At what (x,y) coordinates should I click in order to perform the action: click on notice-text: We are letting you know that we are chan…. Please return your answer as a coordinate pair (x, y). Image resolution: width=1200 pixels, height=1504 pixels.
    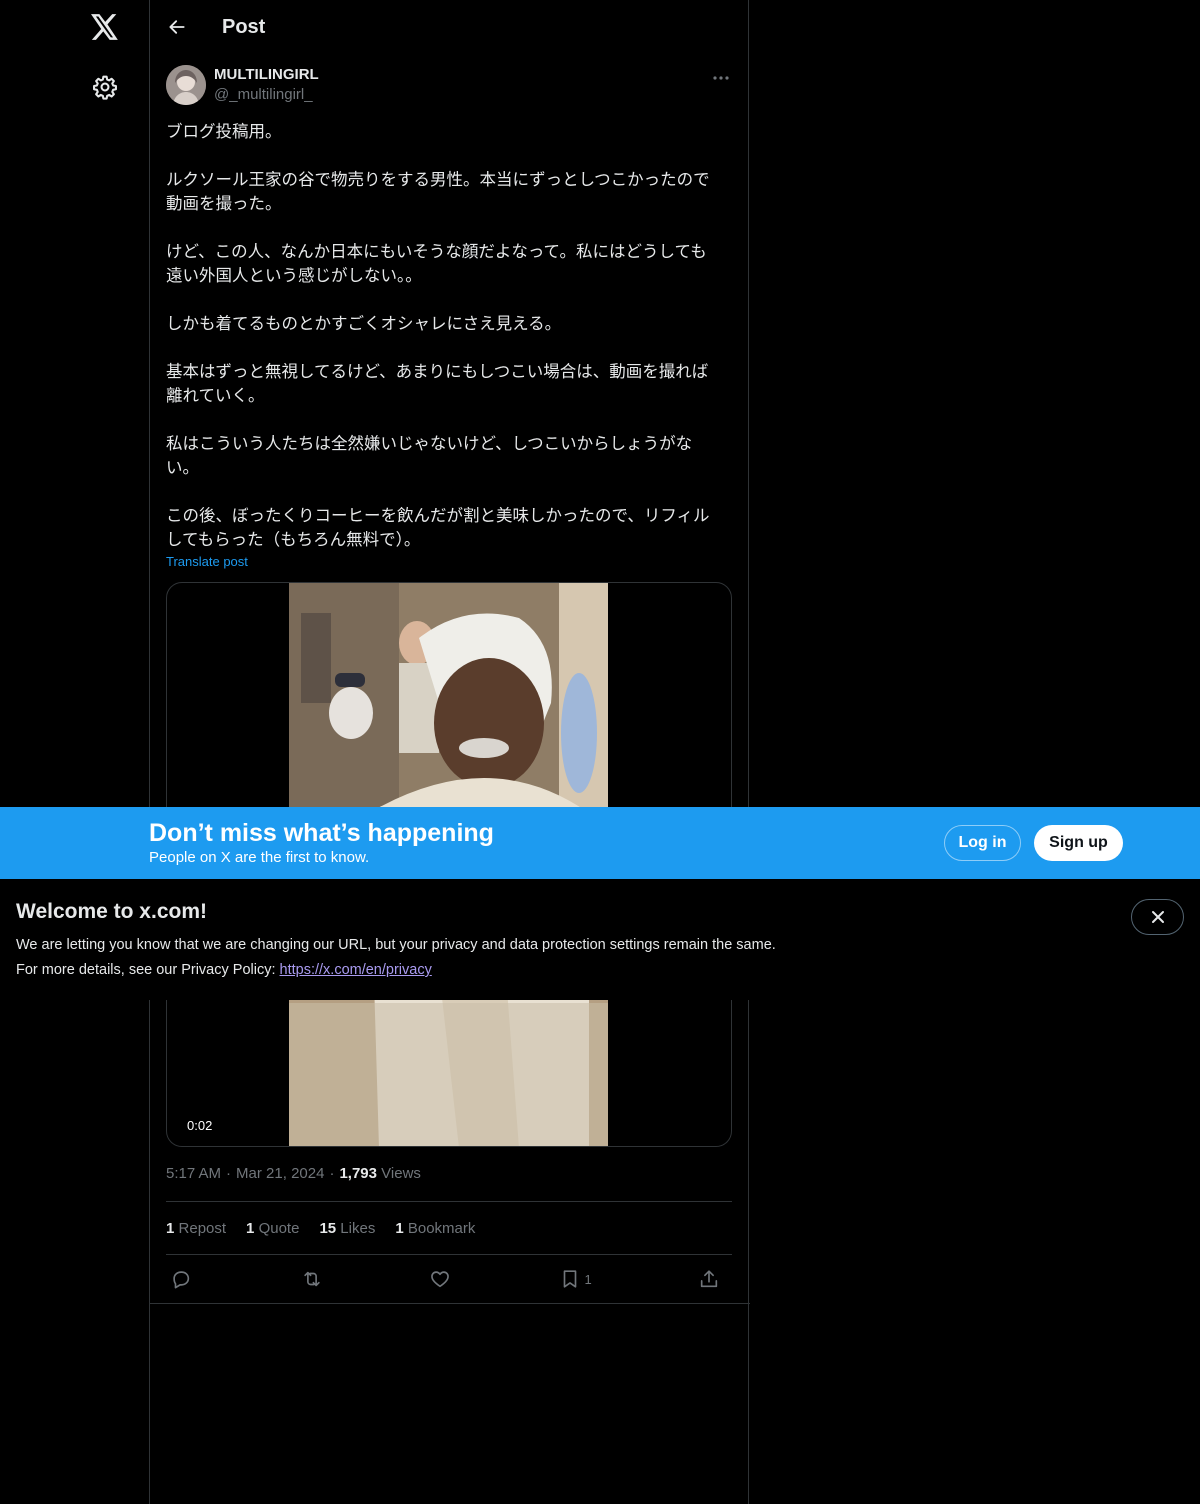
    Looking at the image, I should click on (396, 945).